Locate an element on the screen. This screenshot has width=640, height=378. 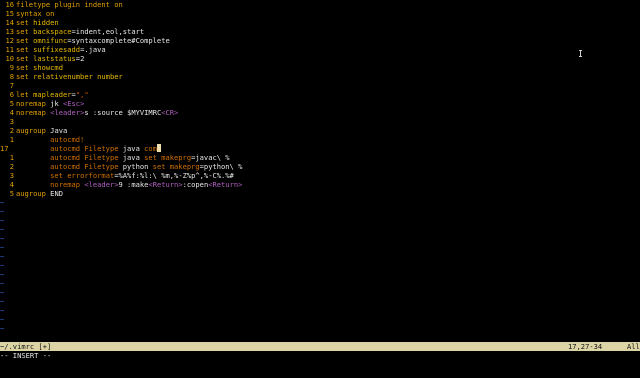
code-token: filetype plugin indent on is located at coordinates (69, 4).